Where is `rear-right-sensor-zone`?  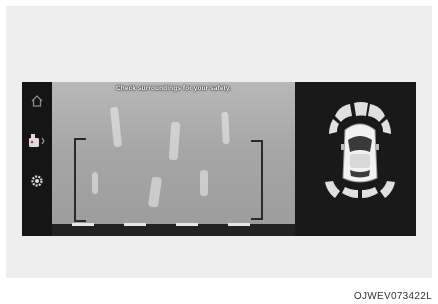
rear-right-sensor-zone is located at coordinates (387, 189).